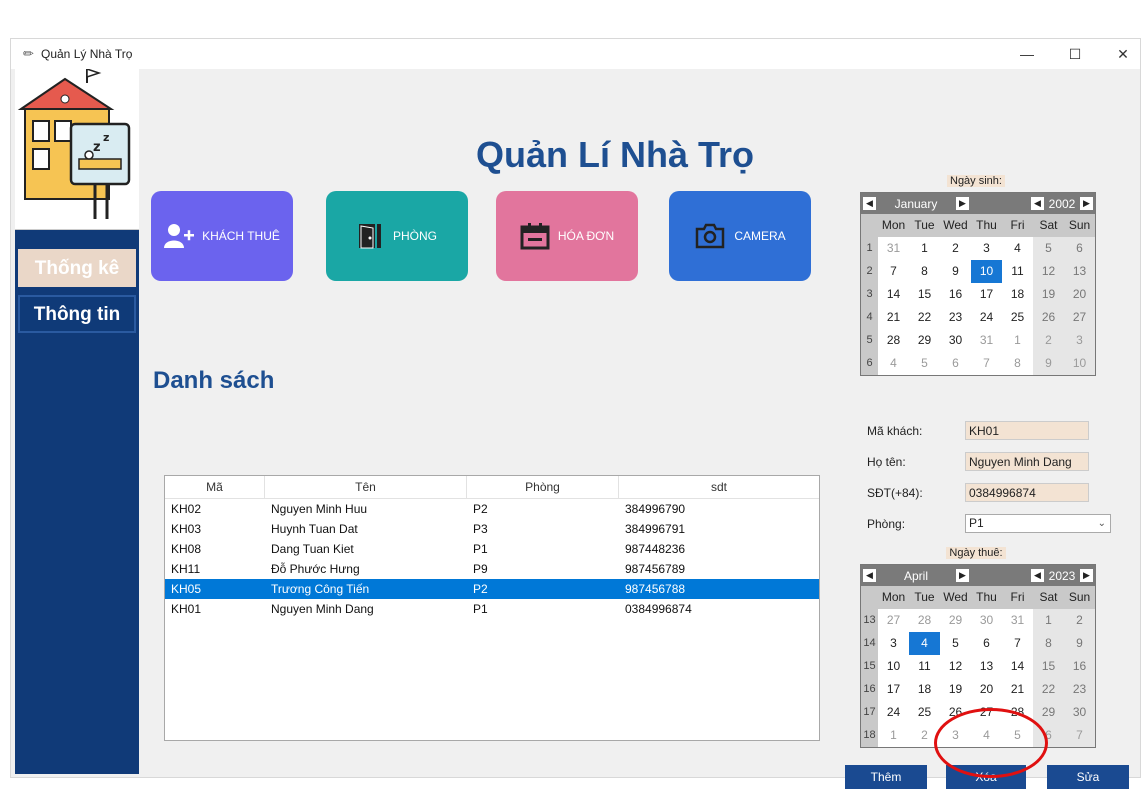 The image size is (1143, 789). I want to click on ho-ten-input, so click(1027, 461).